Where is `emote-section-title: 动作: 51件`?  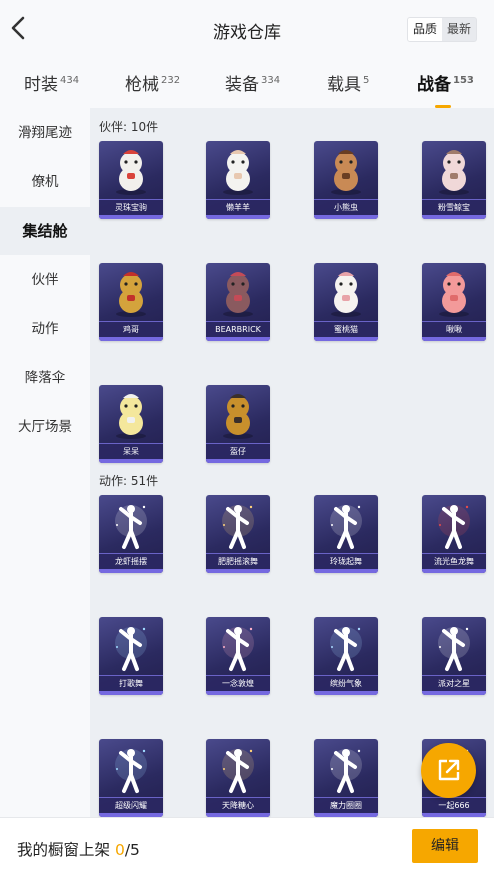
emote-section-title: 动作: 51件 is located at coordinates (129, 481).